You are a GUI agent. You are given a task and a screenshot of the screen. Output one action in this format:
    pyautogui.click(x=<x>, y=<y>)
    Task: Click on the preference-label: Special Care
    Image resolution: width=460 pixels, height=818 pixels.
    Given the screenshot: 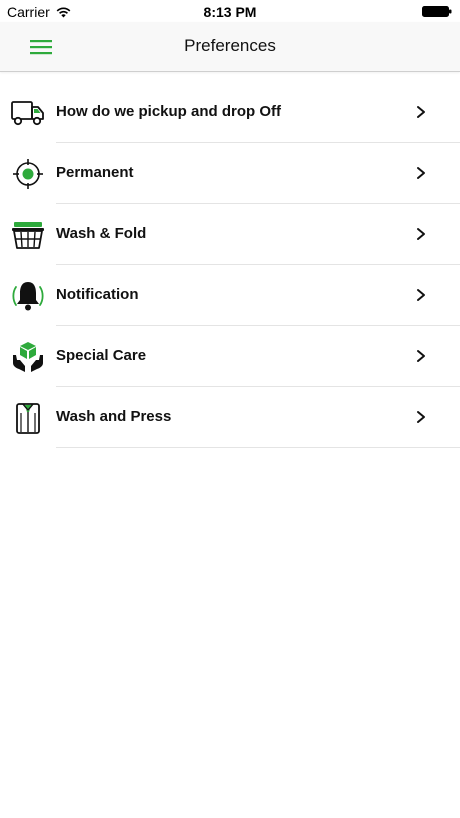 What is the action you would take?
    pyautogui.click(x=101, y=355)
    